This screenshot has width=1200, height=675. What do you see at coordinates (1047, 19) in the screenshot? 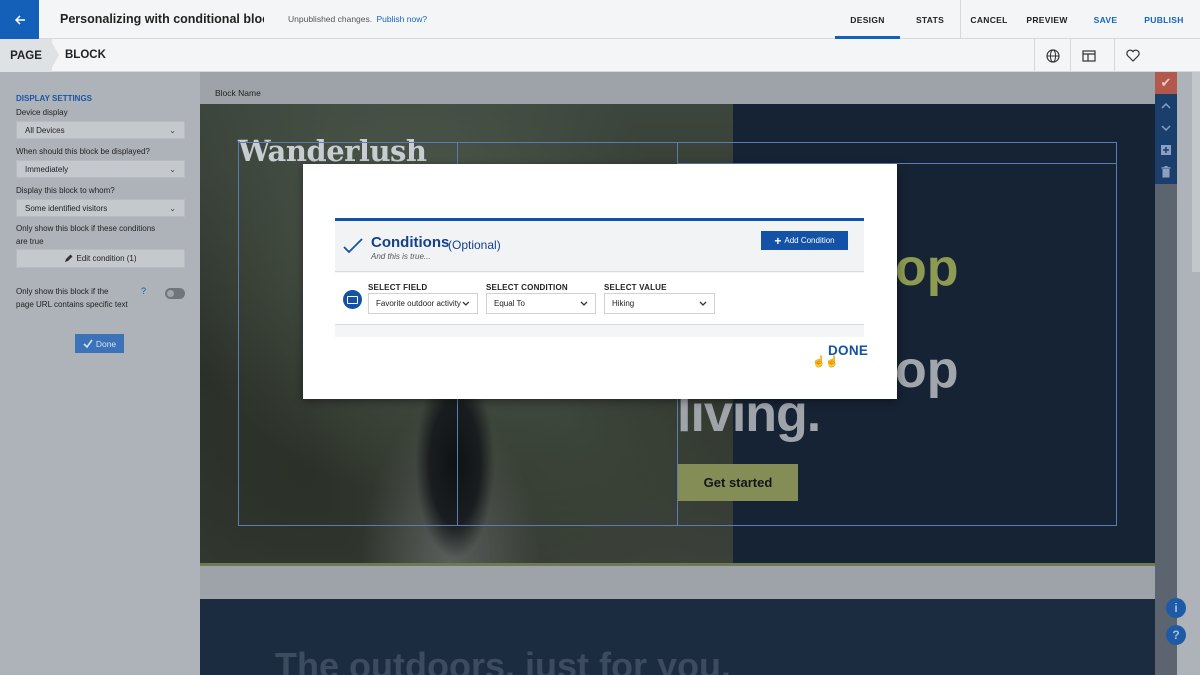
I see `preview-button: PREVIEW` at bounding box center [1047, 19].